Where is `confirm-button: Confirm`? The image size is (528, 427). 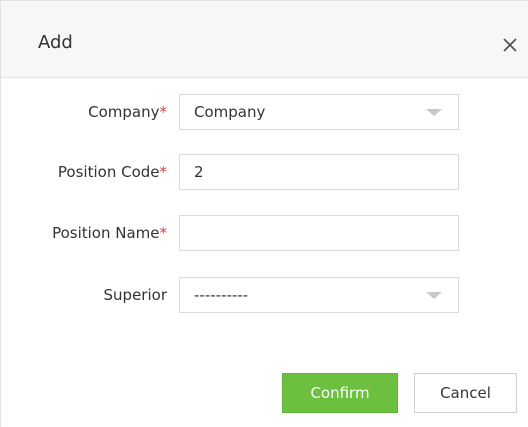 confirm-button: Confirm is located at coordinates (340, 393).